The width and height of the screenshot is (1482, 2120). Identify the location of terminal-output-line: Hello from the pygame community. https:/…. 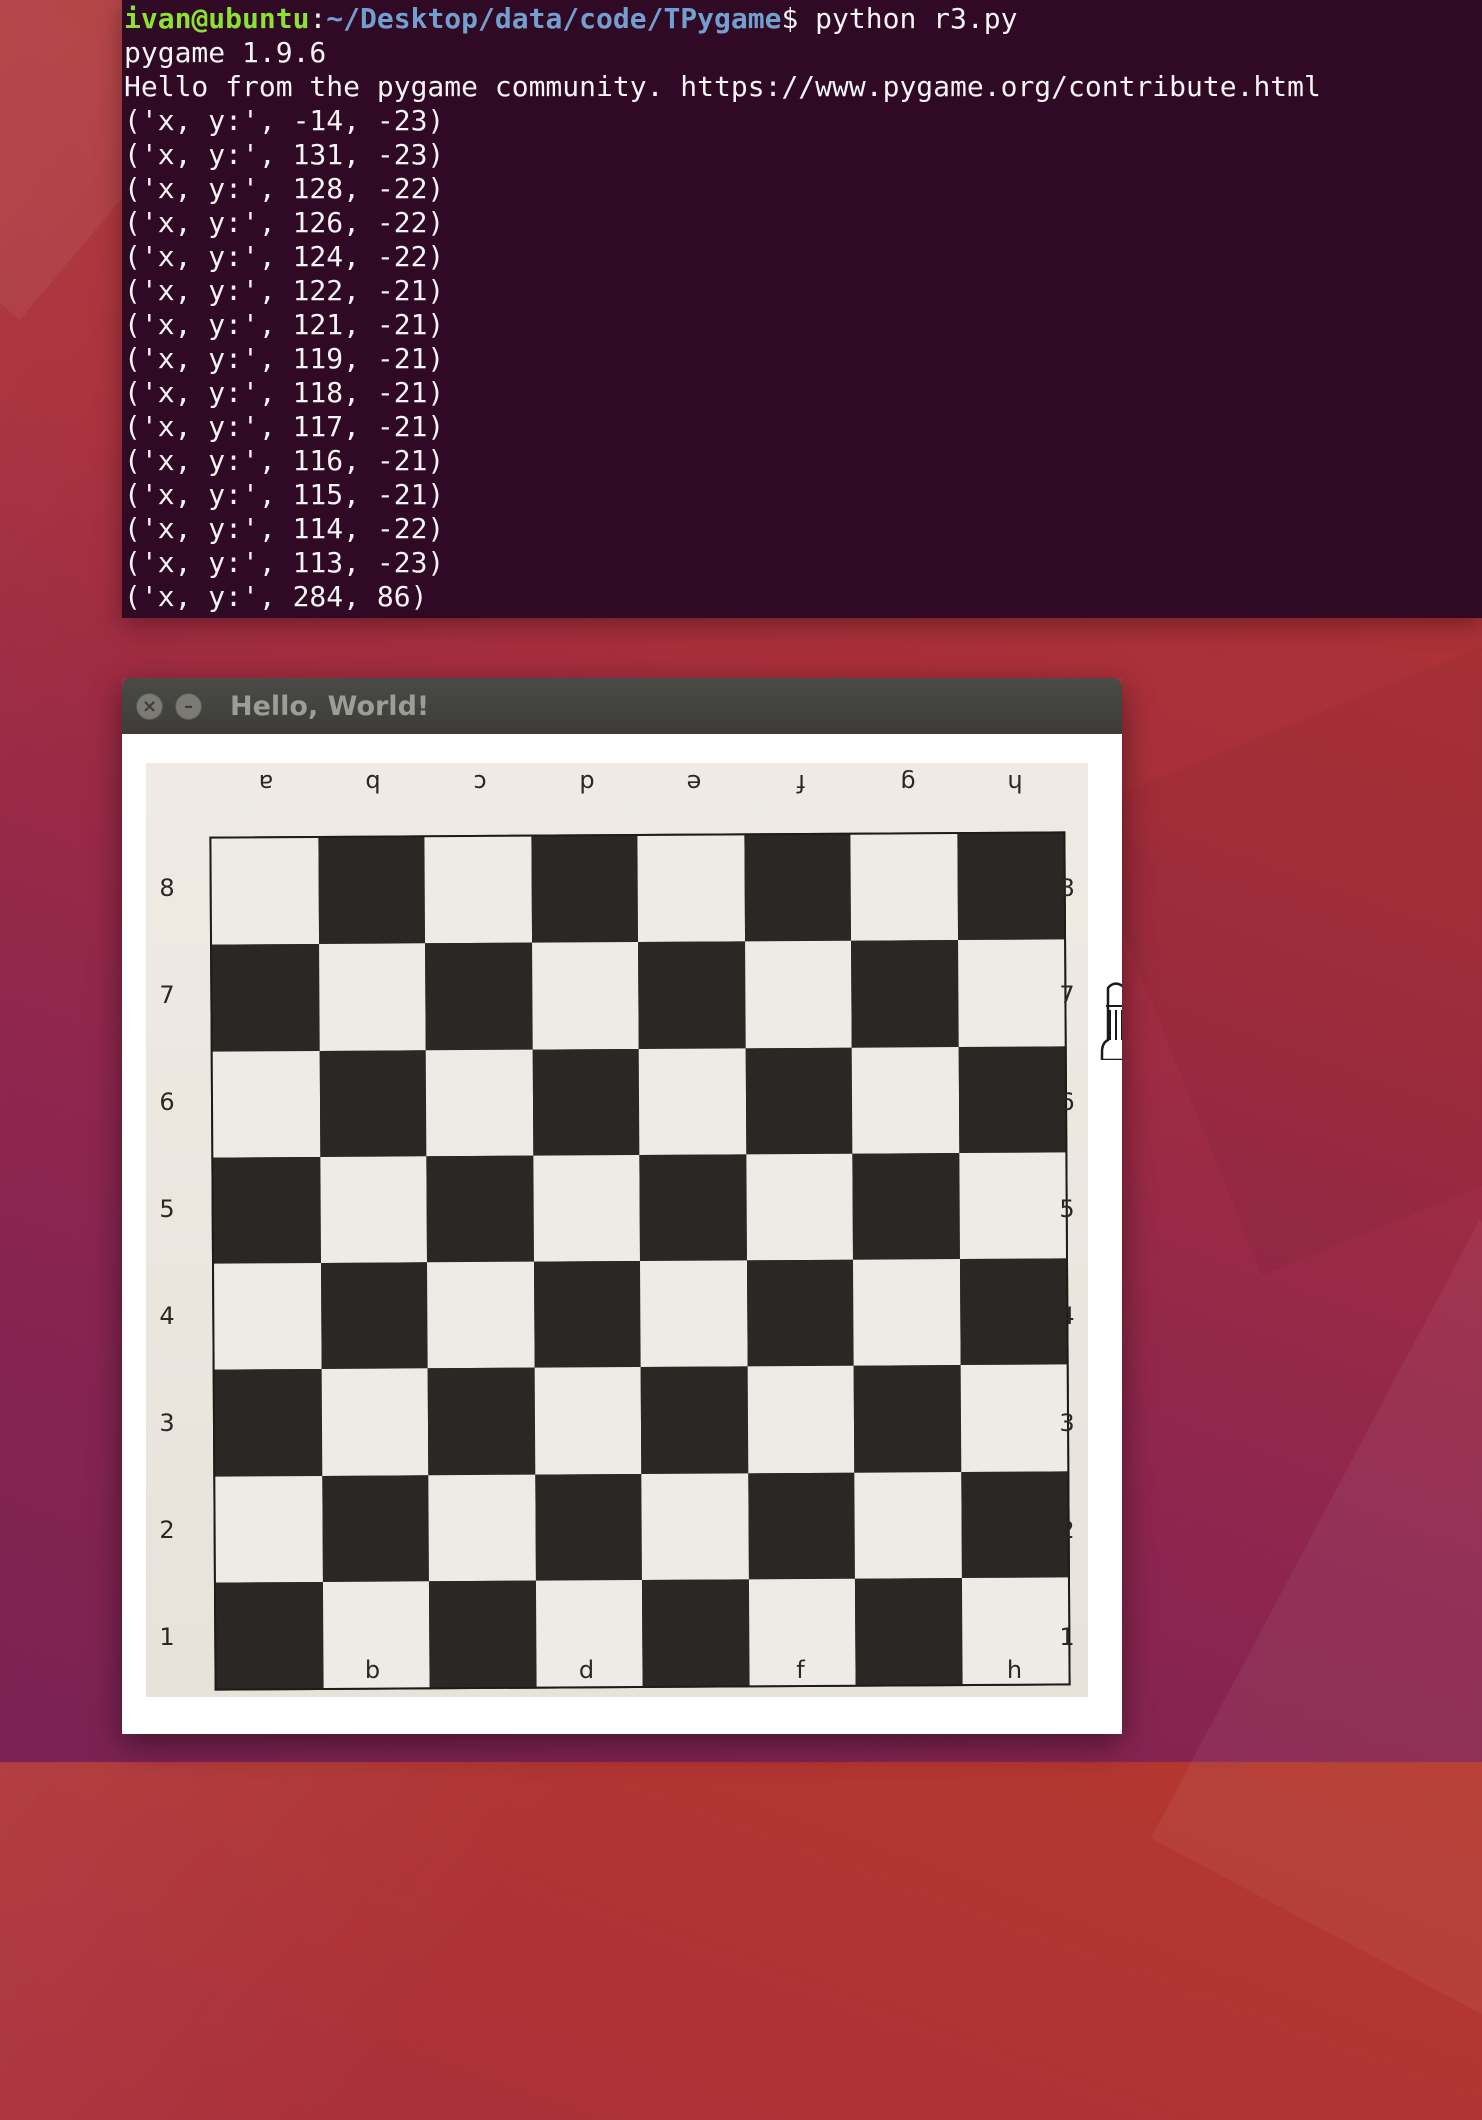
(722, 86).